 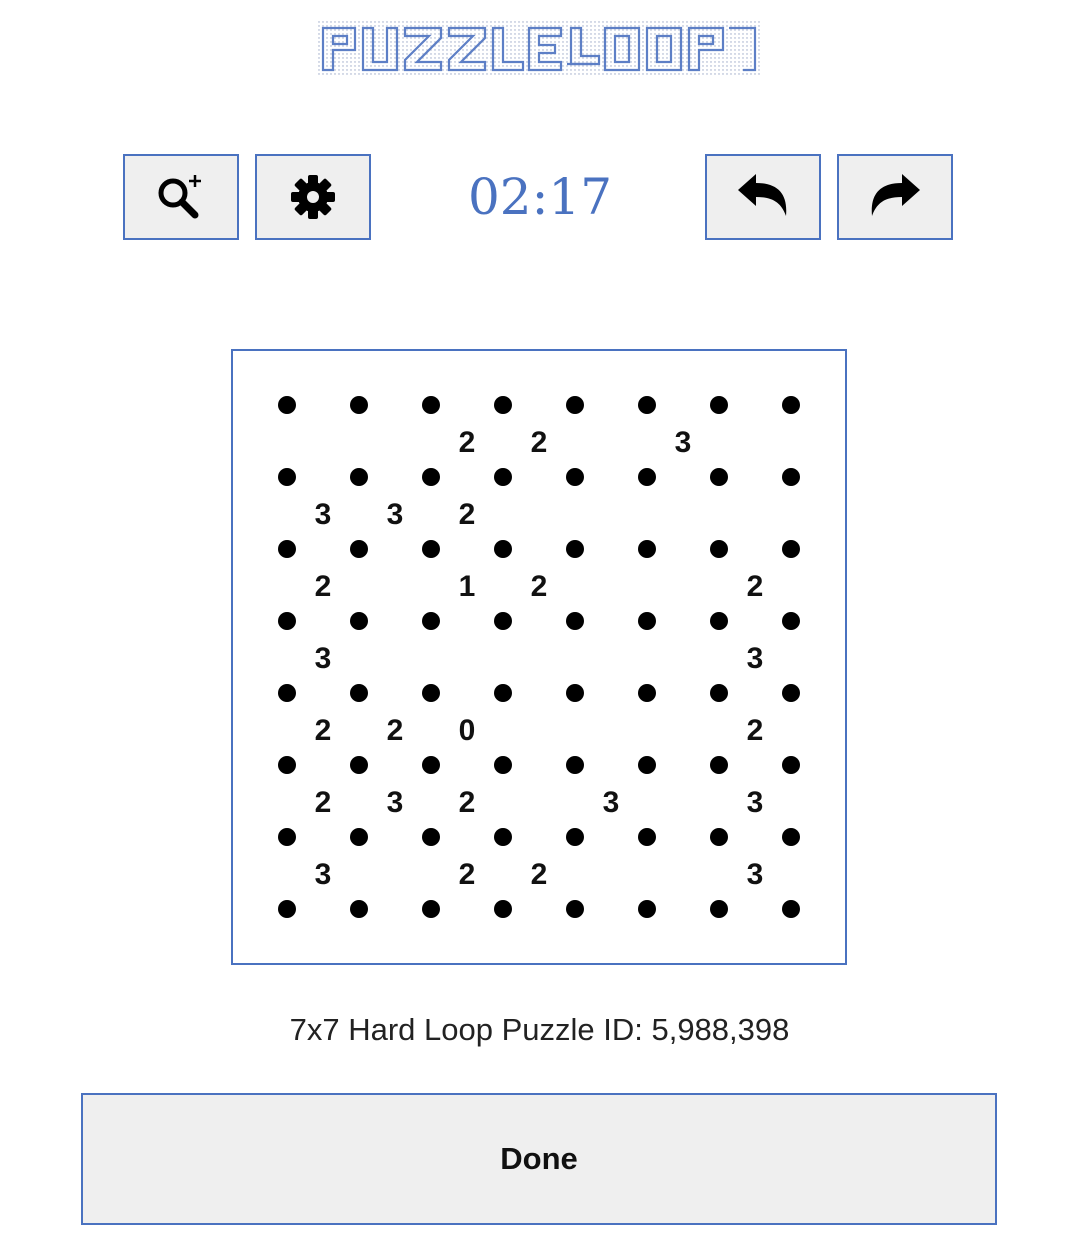 I want to click on elapsed-timer: 02:17, so click(x=540, y=197).